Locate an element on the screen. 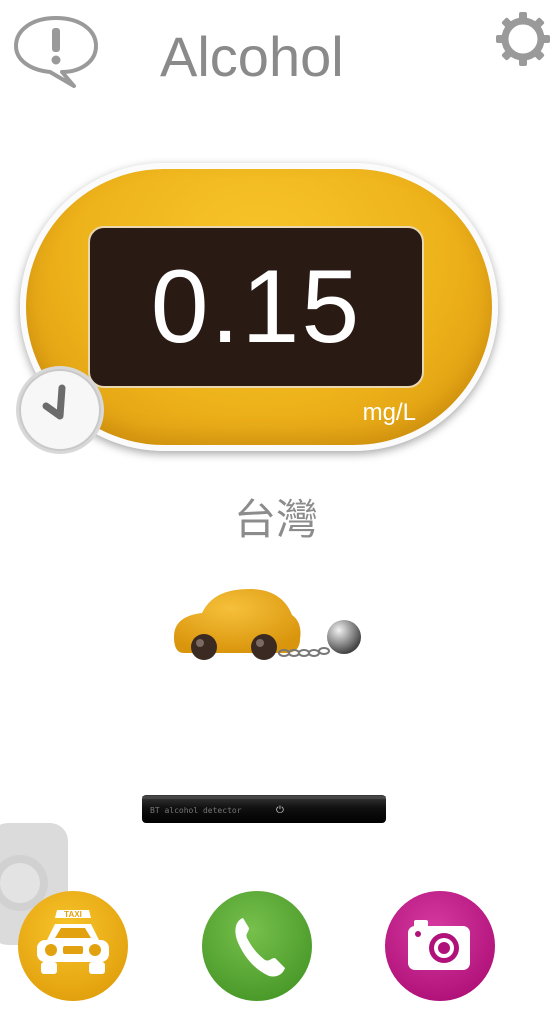 Image resolution: width=552 pixels, height=1019 pixels. taxi-button: TAXI is located at coordinates (73, 946).